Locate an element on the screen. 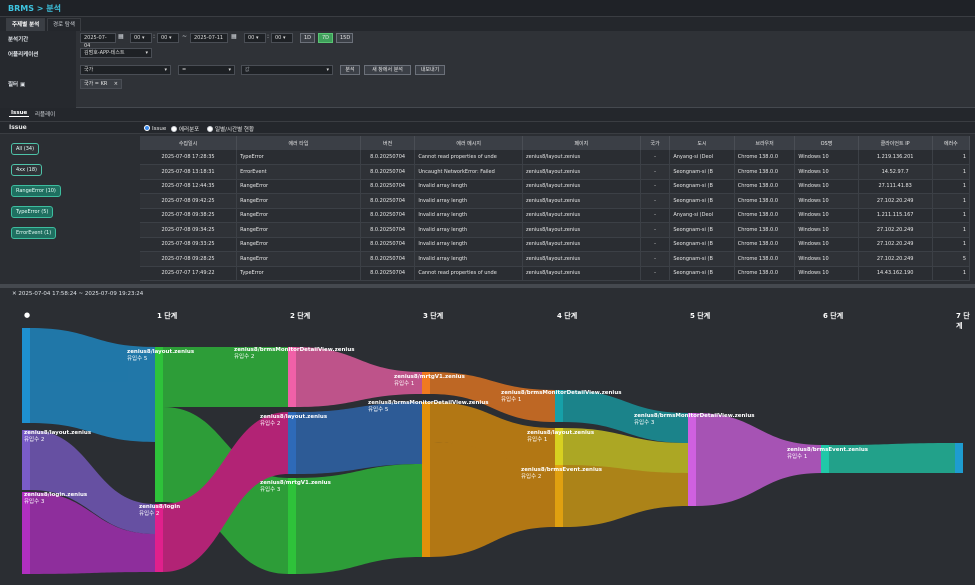  column-header: 도시 is located at coordinates (702, 143).